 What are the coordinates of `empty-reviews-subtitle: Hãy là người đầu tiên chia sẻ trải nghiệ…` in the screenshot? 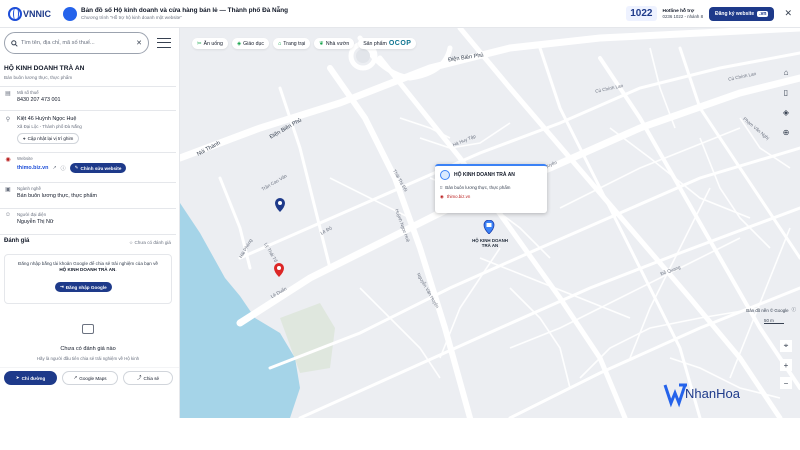 It's located at (88, 358).